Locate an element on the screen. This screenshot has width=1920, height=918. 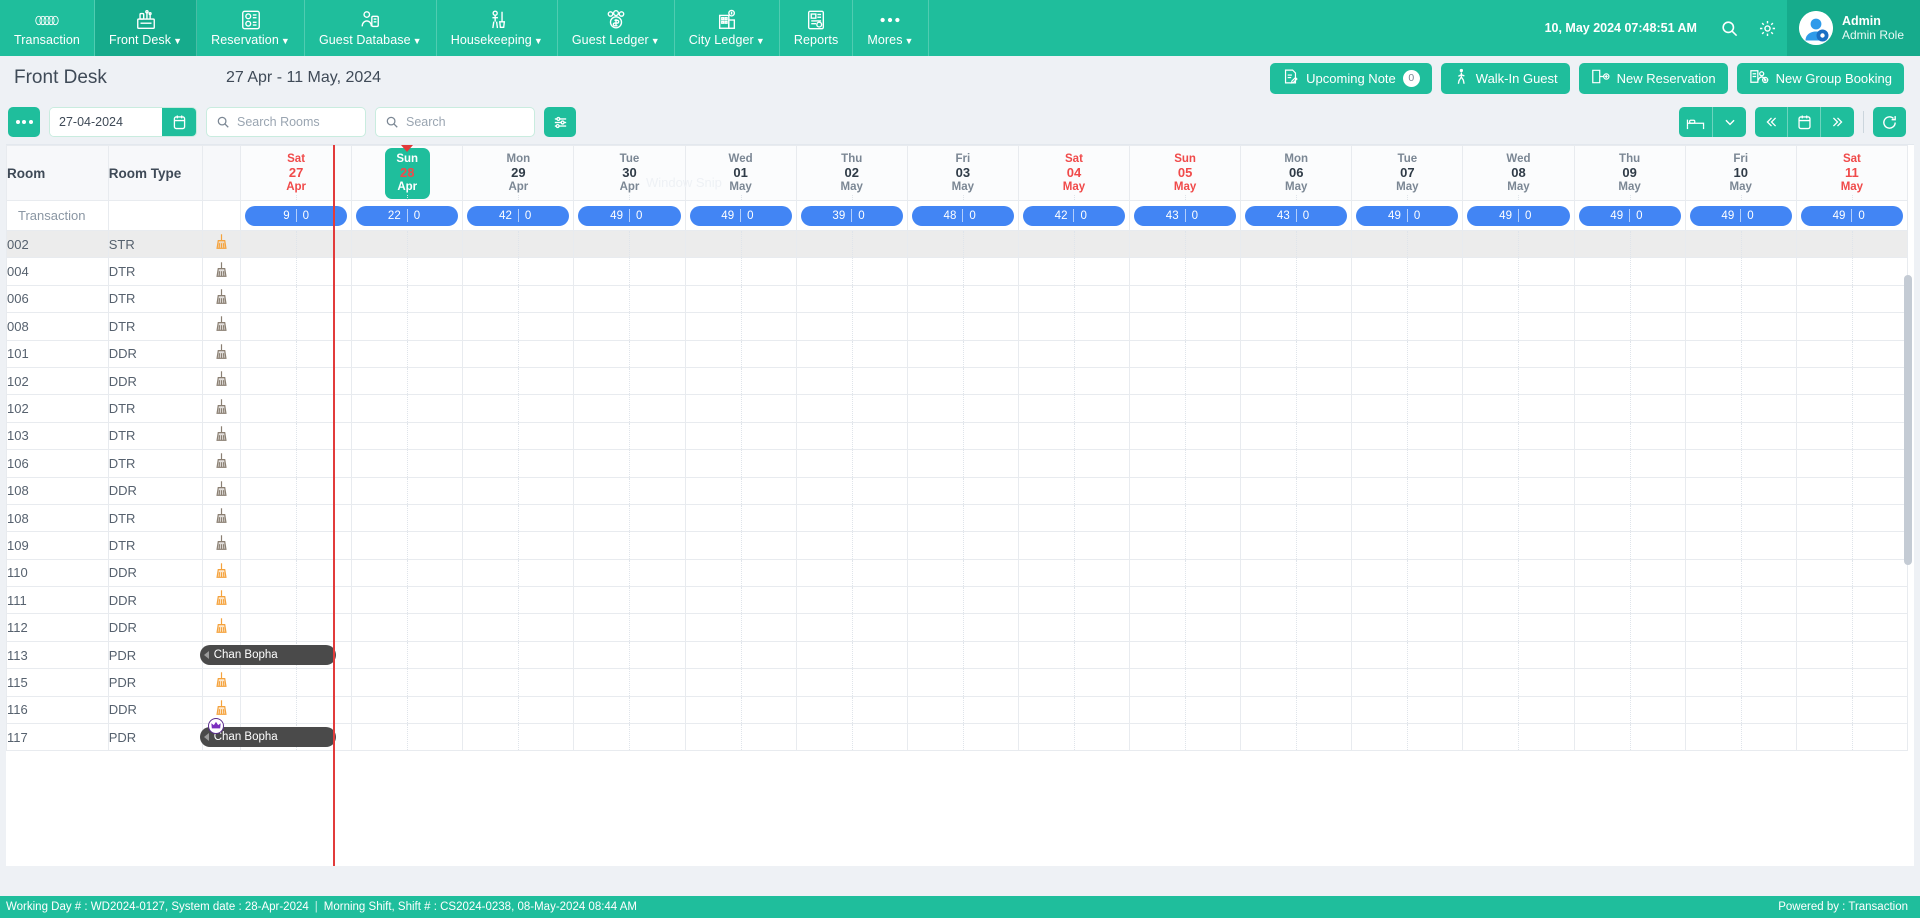
new-reservation-button: New Reservation is located at coordinates (1653, 78).